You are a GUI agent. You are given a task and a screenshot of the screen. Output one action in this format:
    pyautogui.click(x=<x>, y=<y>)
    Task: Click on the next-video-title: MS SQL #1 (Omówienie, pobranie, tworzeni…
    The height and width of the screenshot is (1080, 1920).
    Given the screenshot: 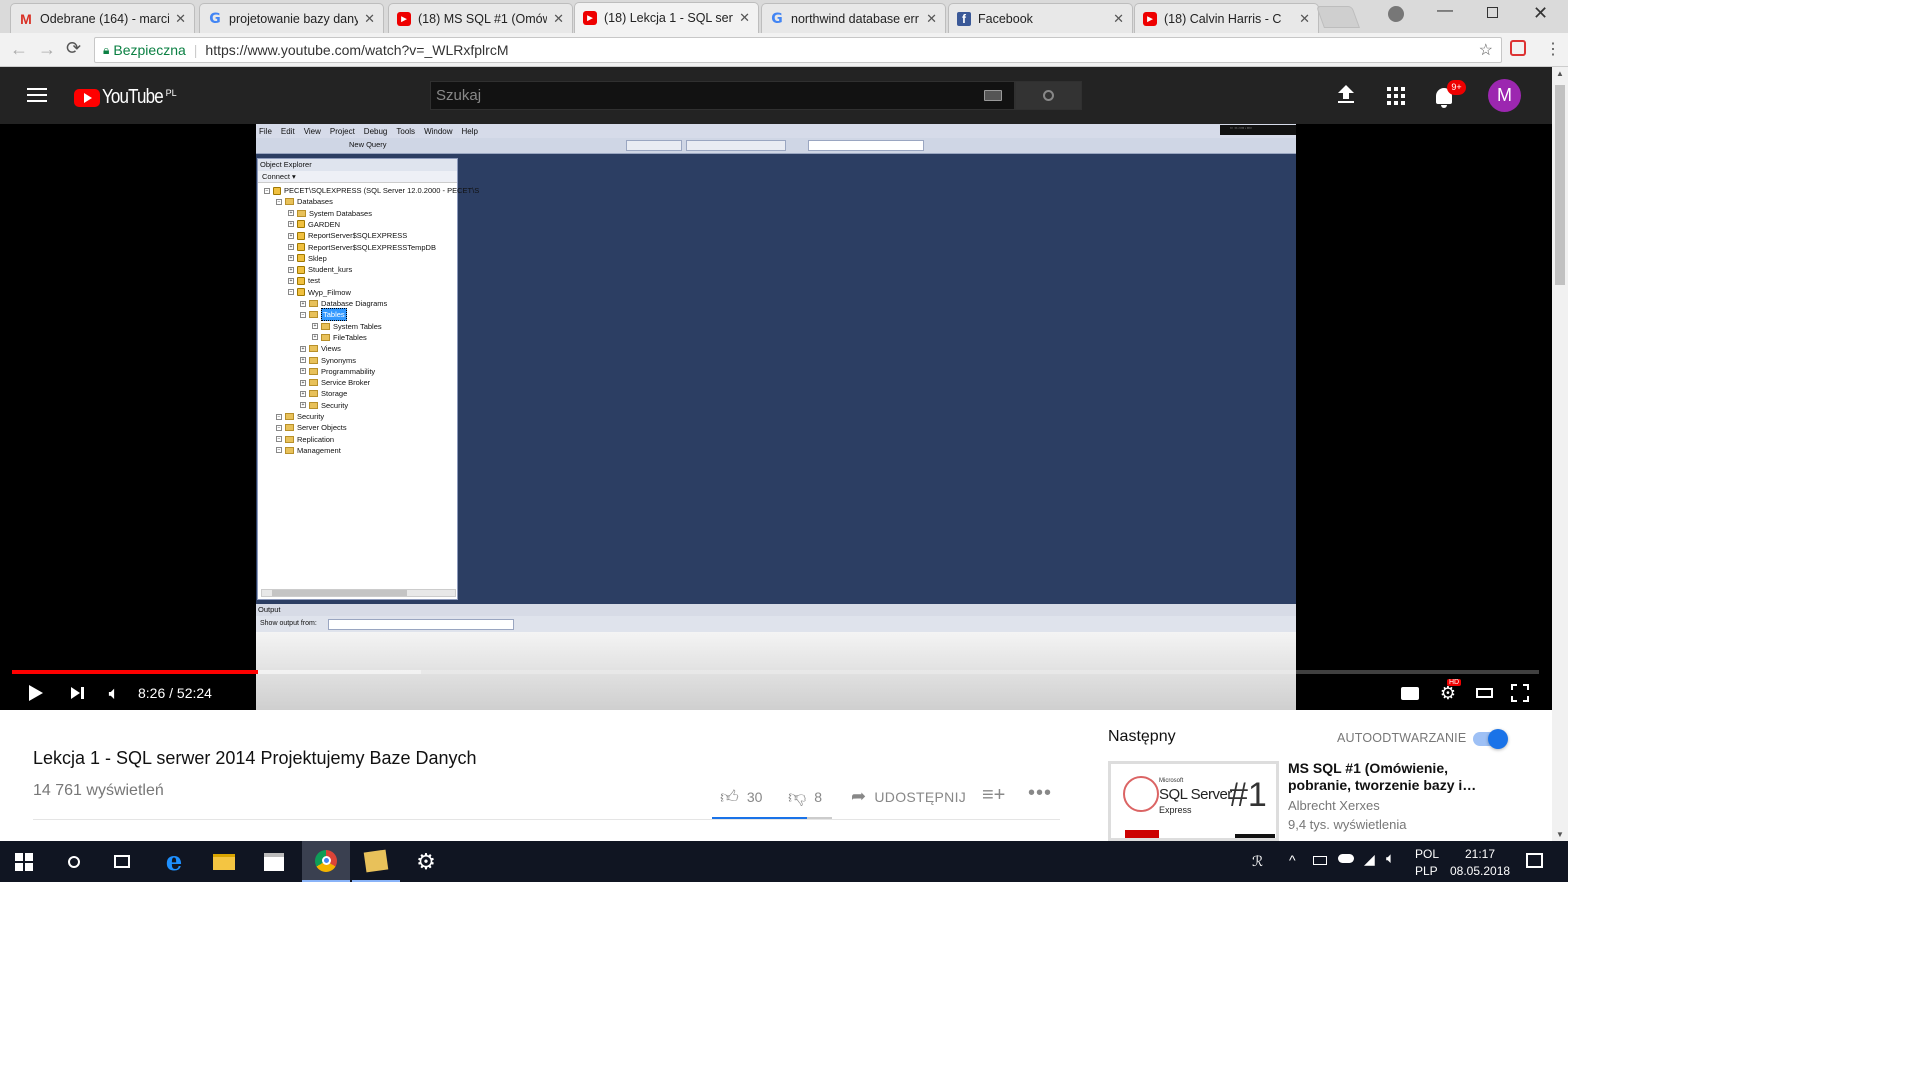 What is the action you would take?
    pyautogui.click(x=1383, y=777)
    